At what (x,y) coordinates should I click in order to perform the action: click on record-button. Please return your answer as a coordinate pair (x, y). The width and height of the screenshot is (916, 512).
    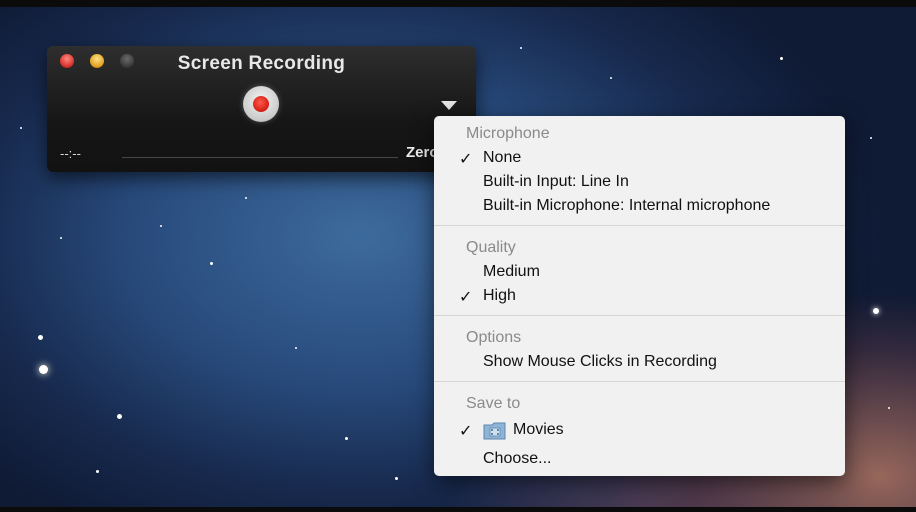
    Looking at the image, I should click on (261, 104).